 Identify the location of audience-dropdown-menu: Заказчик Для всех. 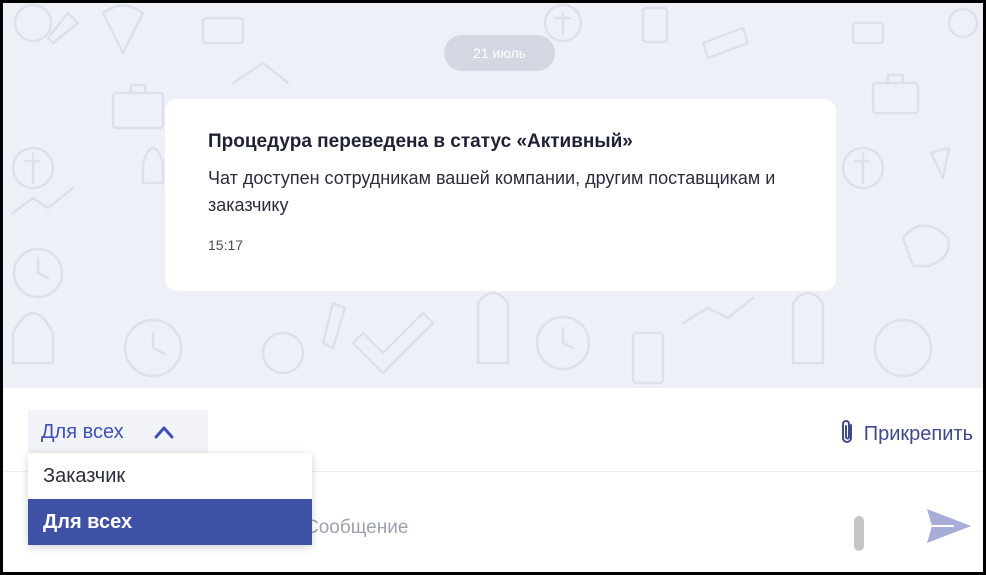
(170, 499).